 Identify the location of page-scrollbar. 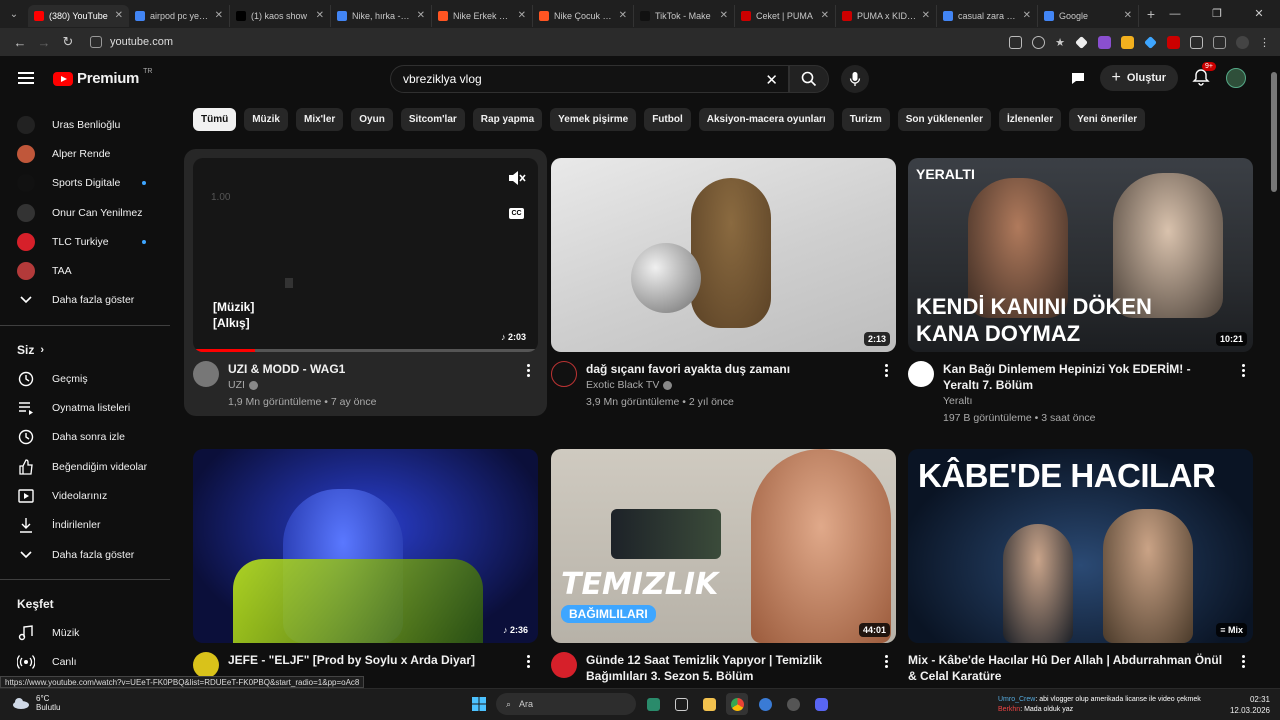
(1274, 366).